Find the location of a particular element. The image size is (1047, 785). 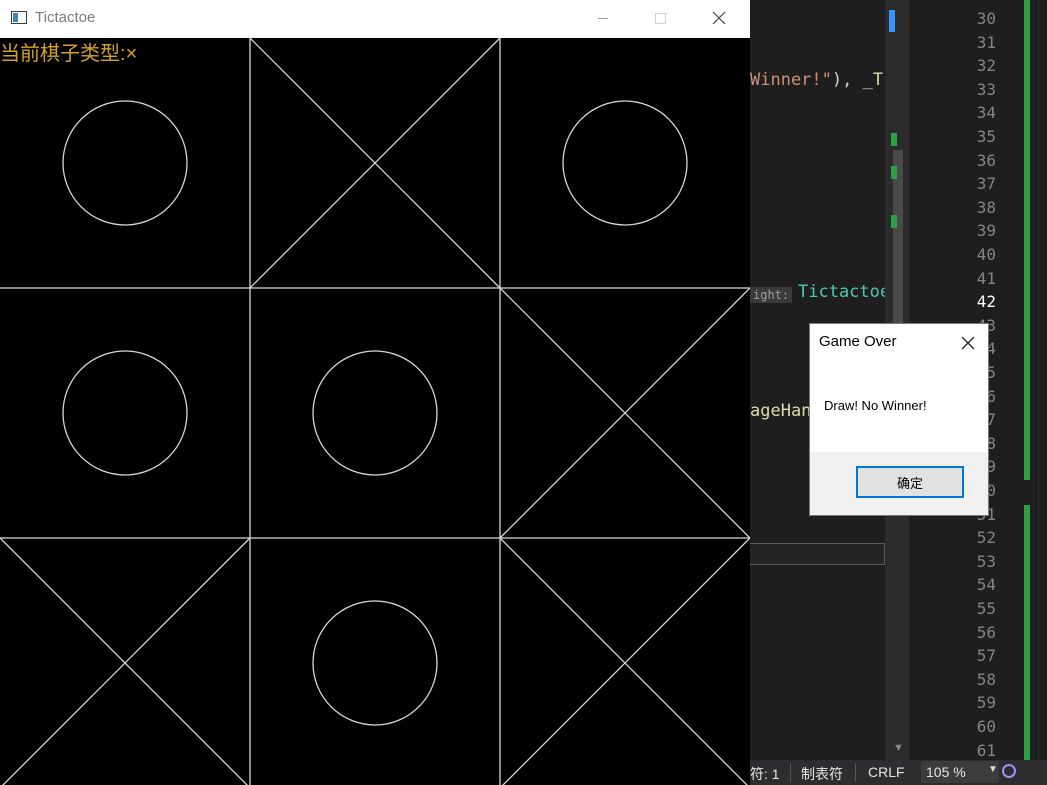

code-string: Winner!" is located at coordinates (791, 80).